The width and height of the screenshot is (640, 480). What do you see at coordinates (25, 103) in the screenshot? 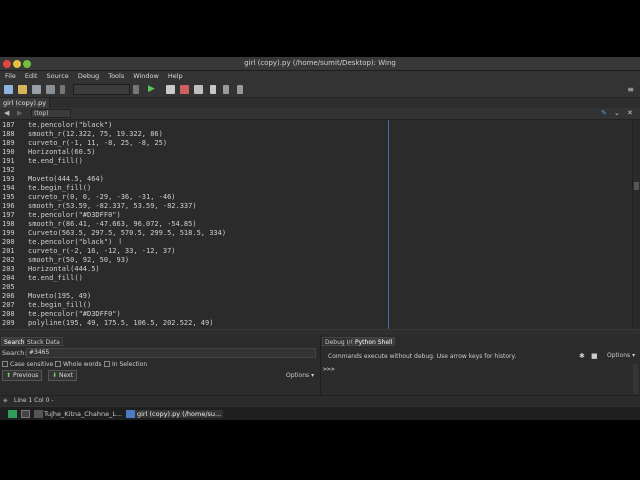
I see `file-tab: girl (copy).py` at bounding box center [25, 103].